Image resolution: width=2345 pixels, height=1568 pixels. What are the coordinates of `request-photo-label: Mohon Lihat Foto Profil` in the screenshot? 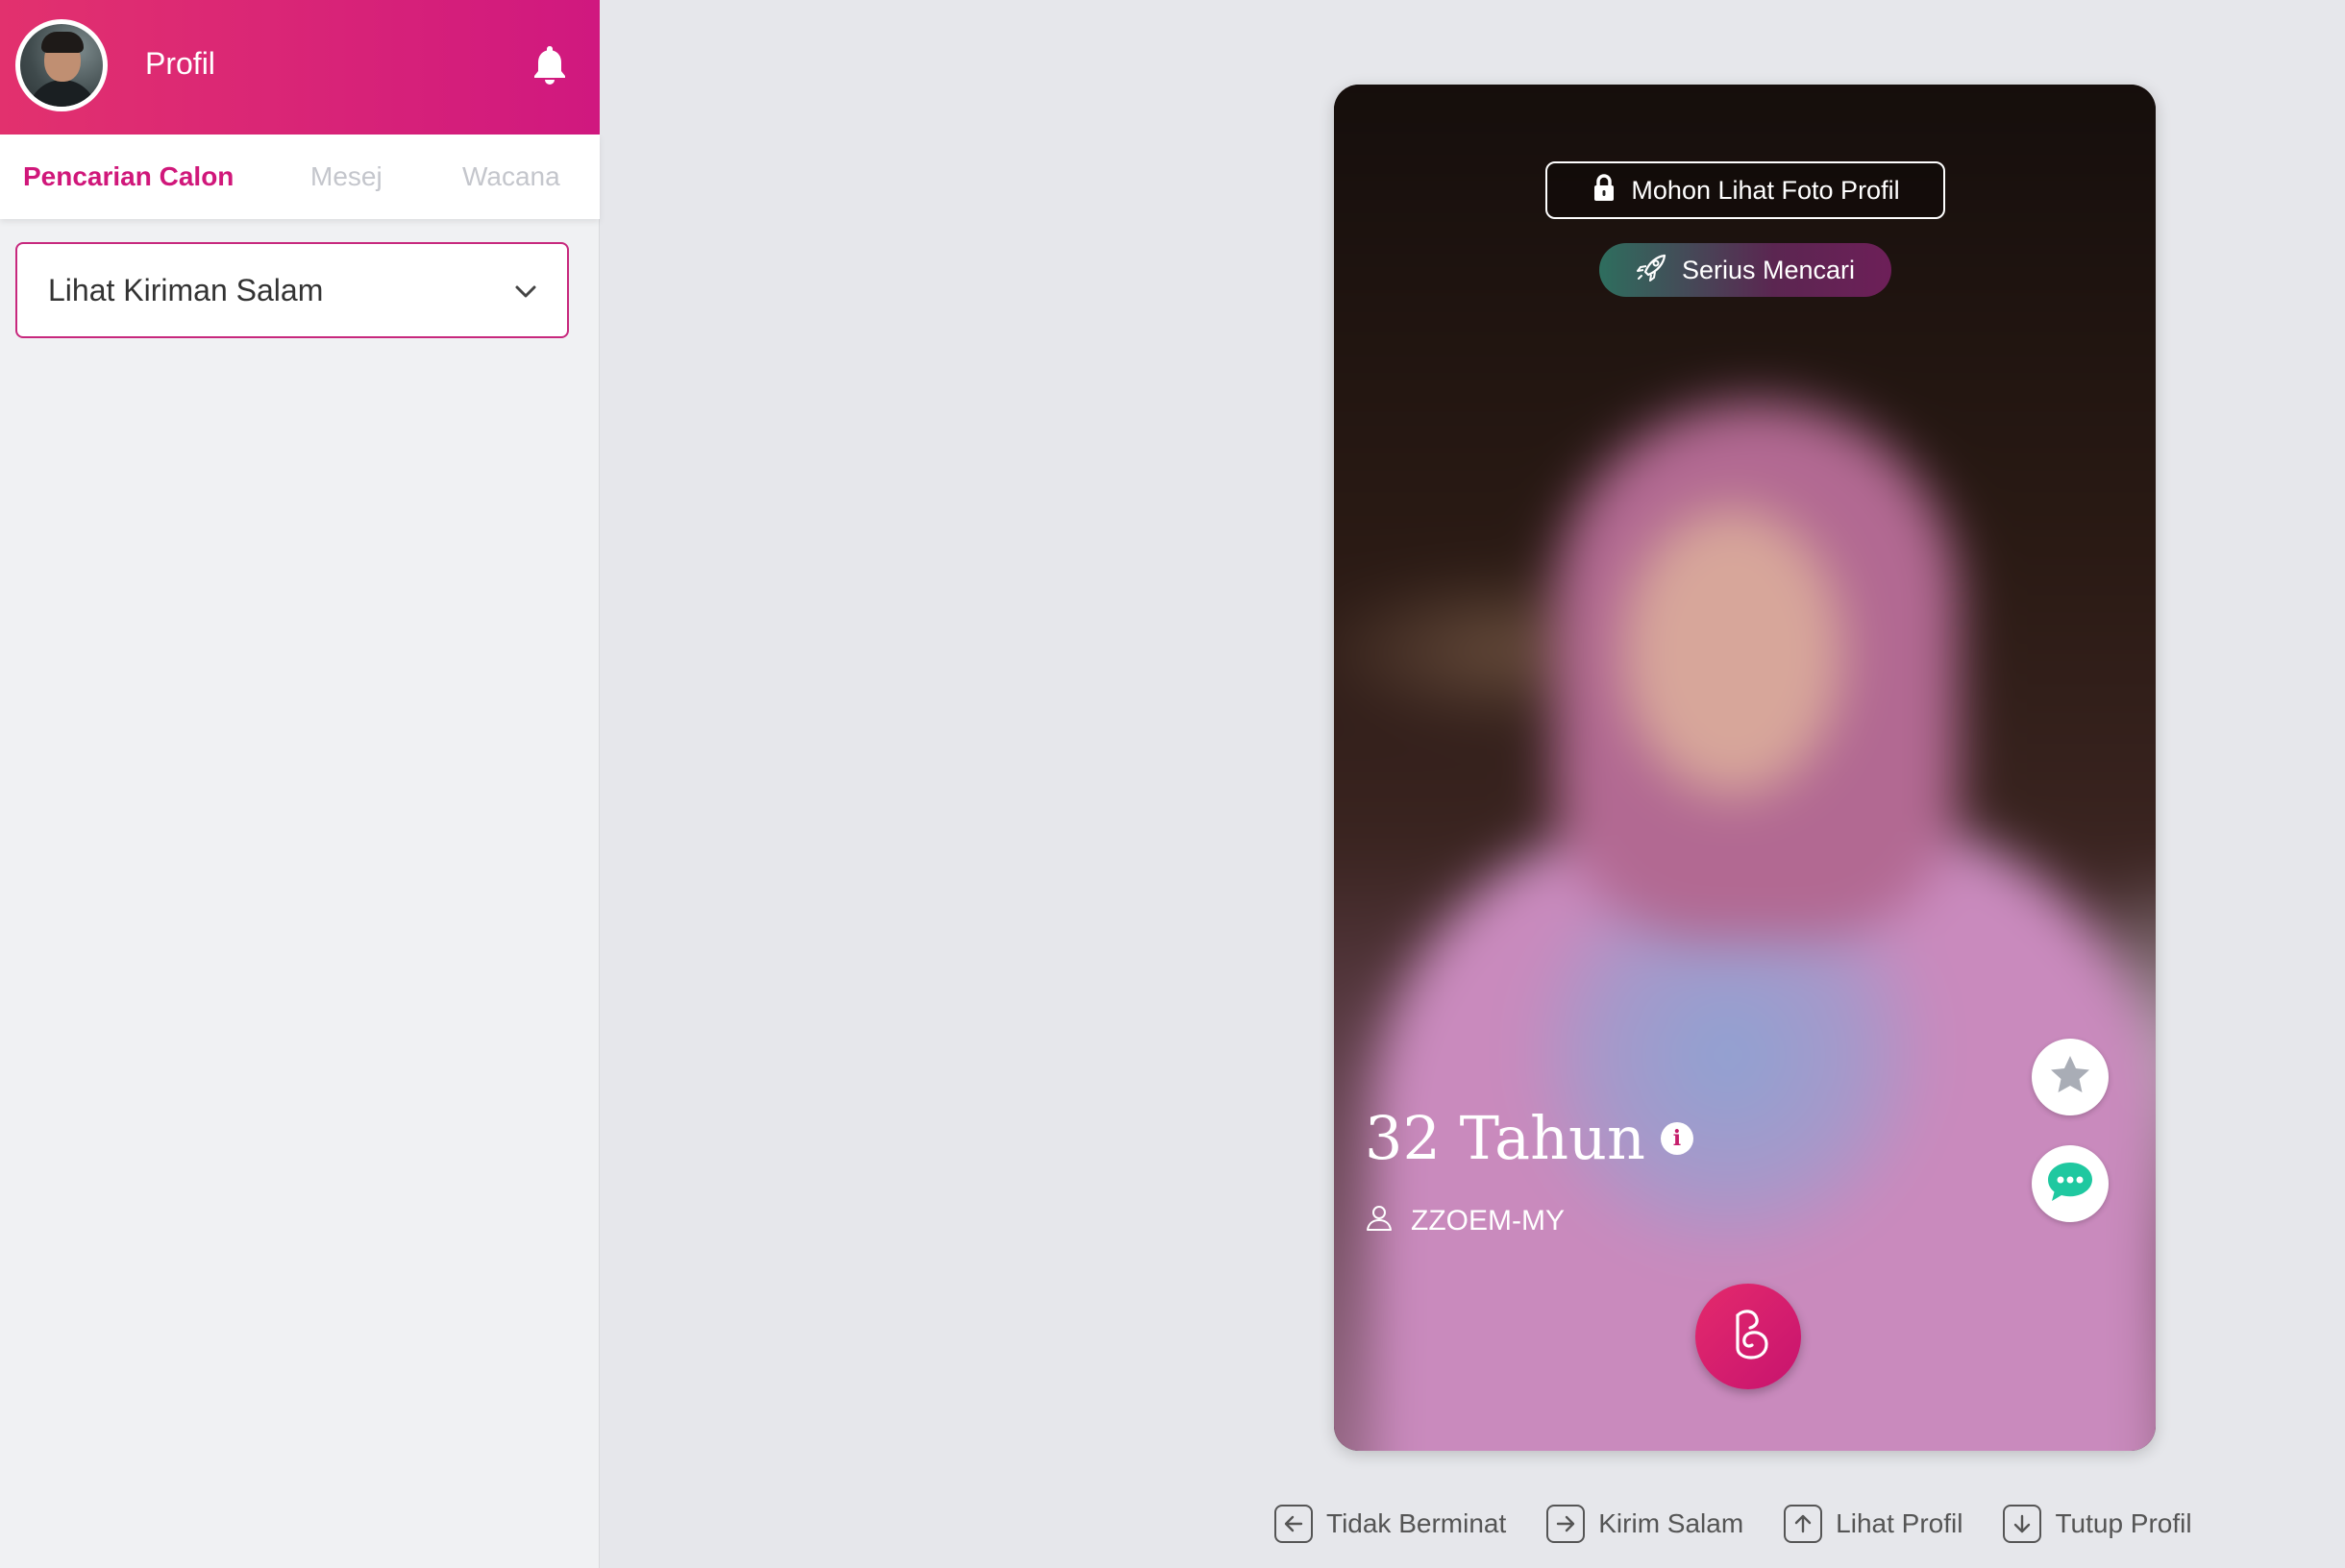 It's located at (1765, 190).